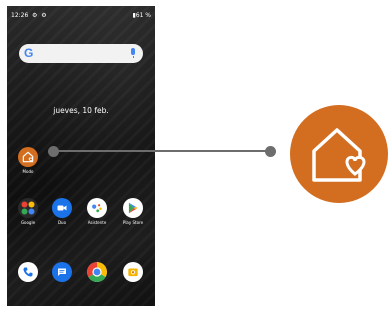 This screenshot has width=388, height=309. Describe the element at coordinates (53, 151) in the screenshot. I see `callout-dot-left` at that location.